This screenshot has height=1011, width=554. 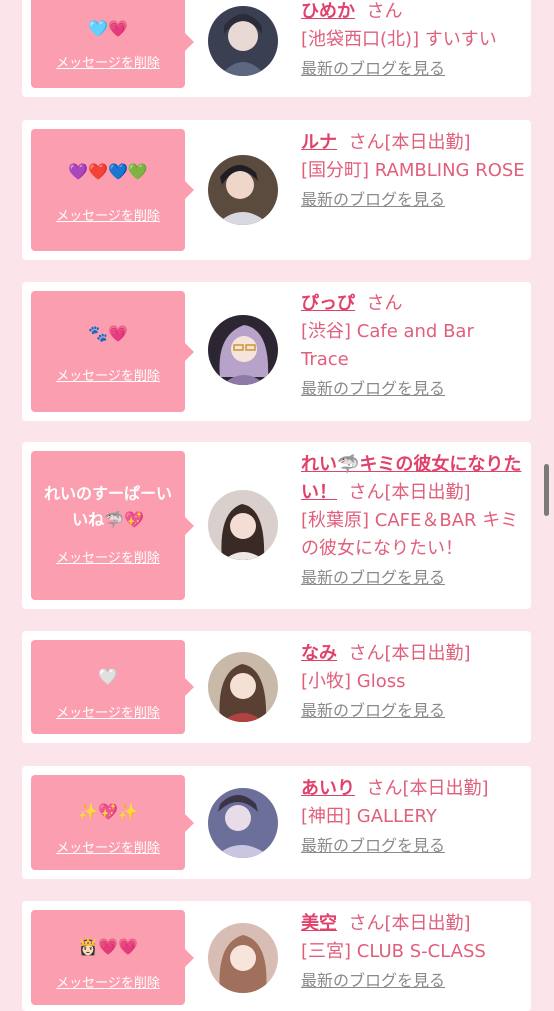 I want to click on message-bubble: れいのすーぱーいいね🦈💖 メッセージを削除, so click(x=112, y=525).